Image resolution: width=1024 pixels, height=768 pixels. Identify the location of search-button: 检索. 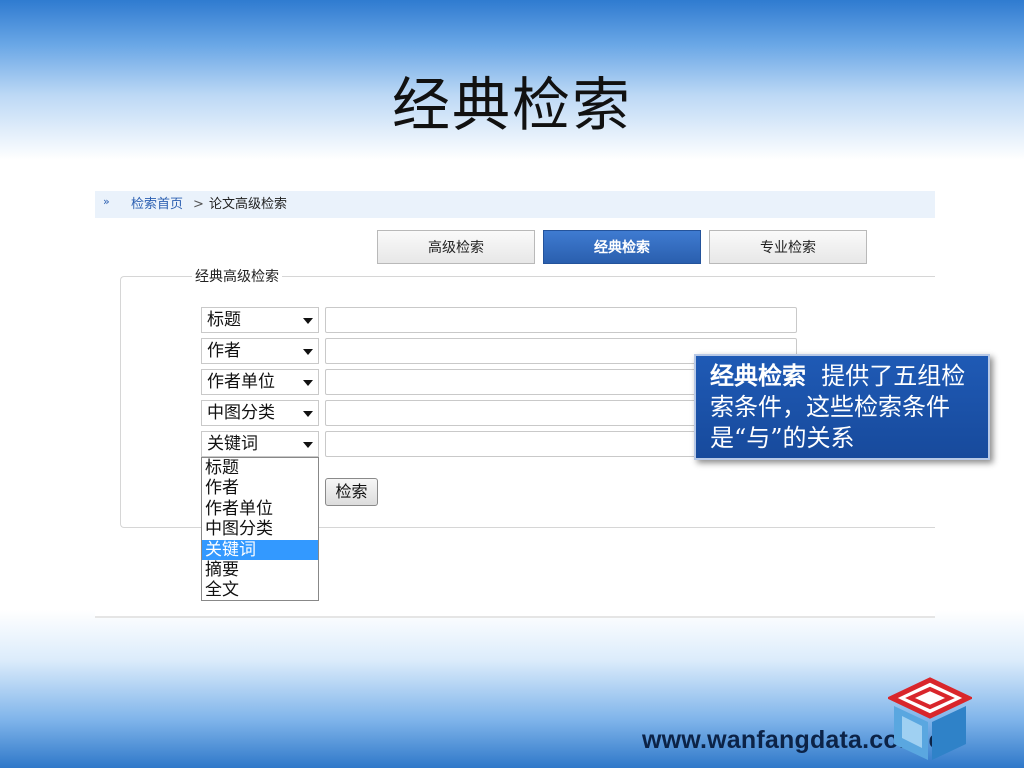
(351, 492).